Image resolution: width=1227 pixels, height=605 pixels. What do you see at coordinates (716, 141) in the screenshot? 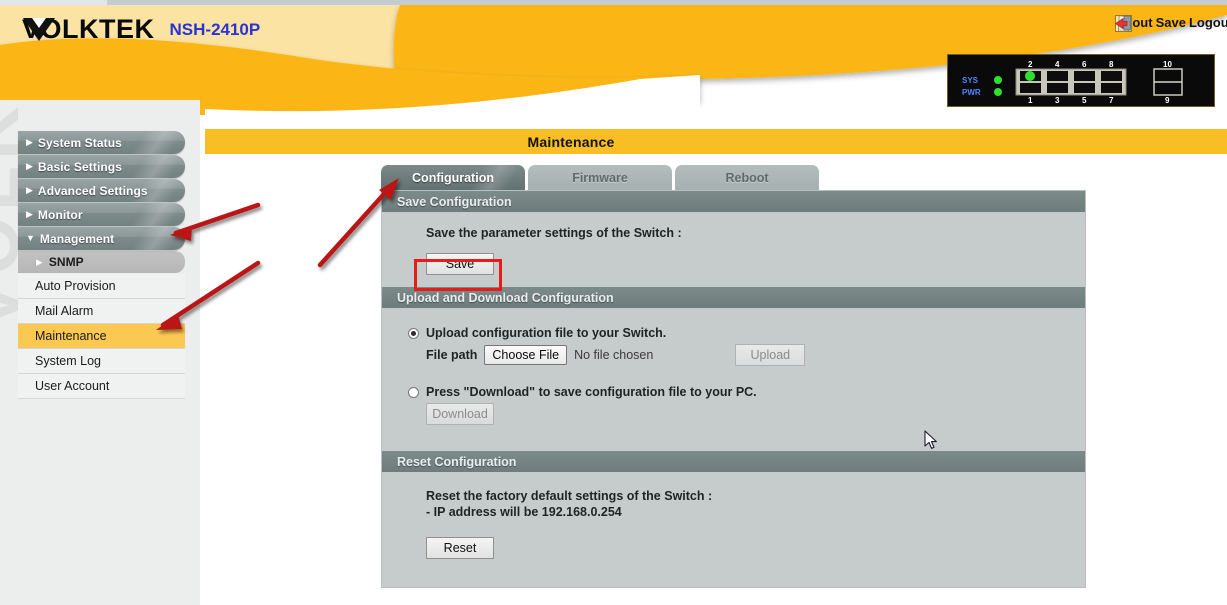
I see `page-title-bar: Maintenance` at bounding box center [716, 141].